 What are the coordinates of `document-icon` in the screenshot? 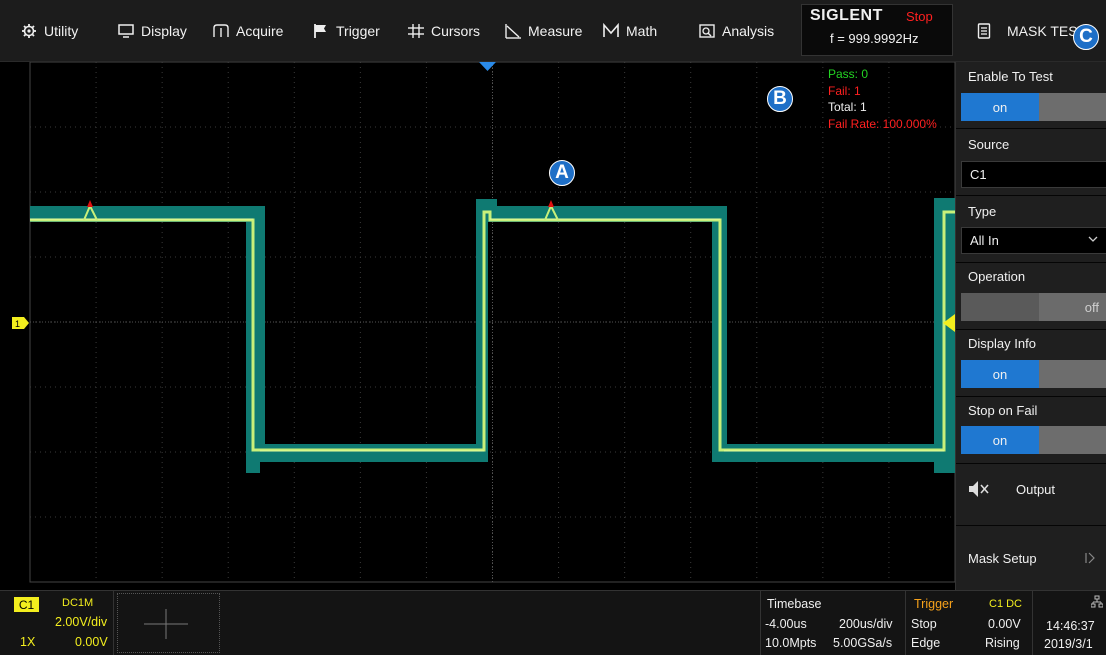 It's located at (984, 31).